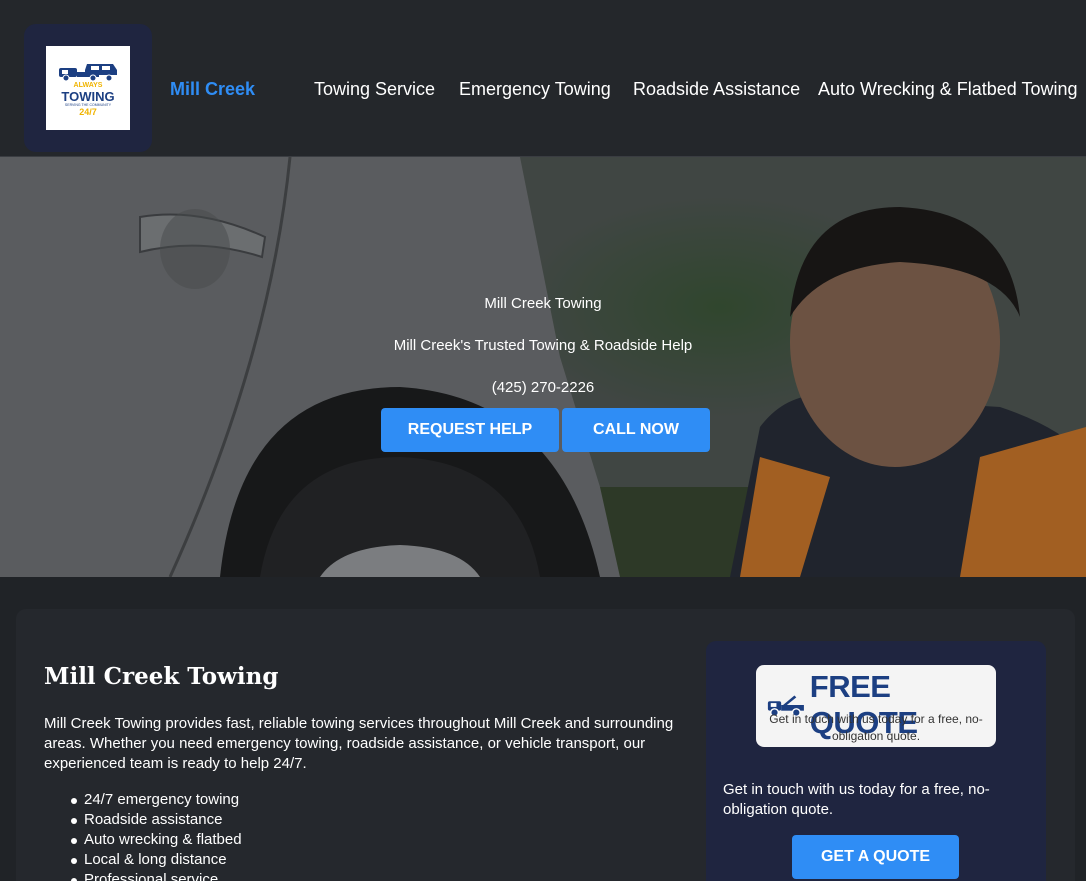 The height and width of the screenshot is (881, 1086). Describe the element at coordinates (154, 875) in the screenshot. I see `feature-item: Professional service` at that location.